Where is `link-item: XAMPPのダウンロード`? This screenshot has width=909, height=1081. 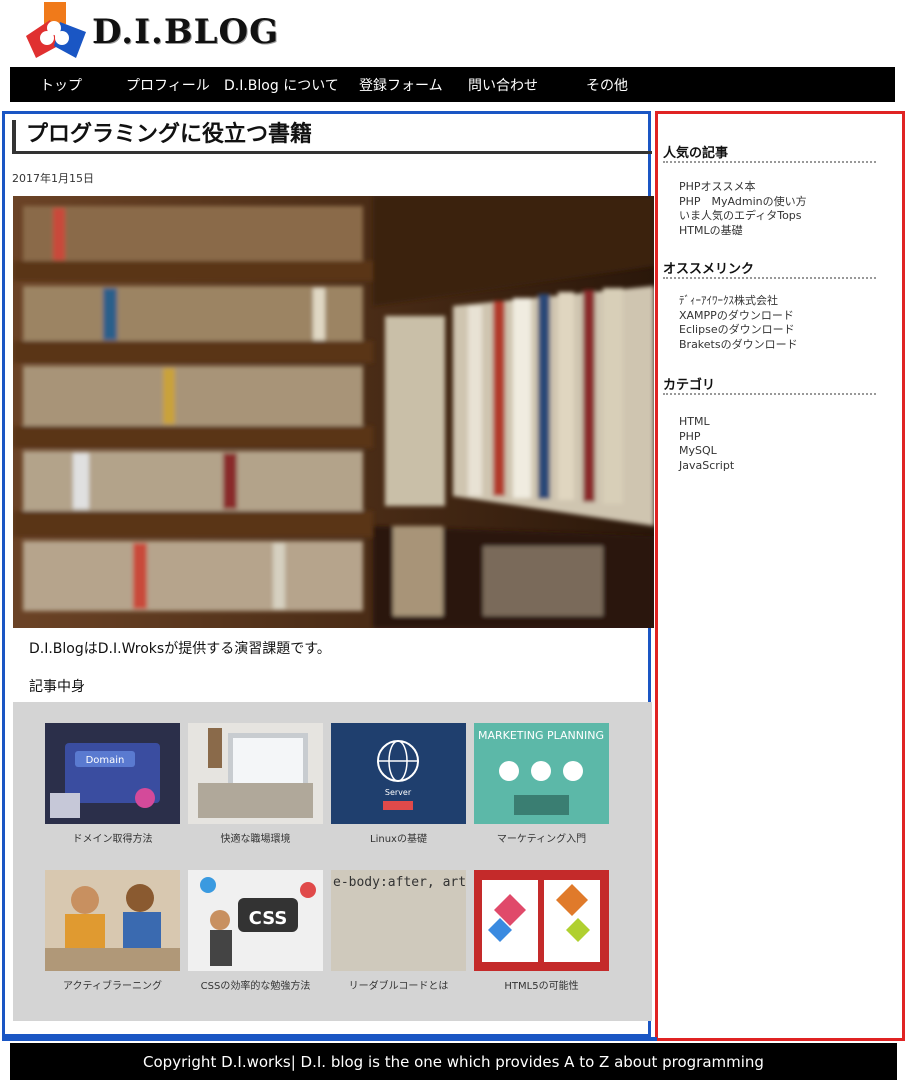 link-item: XAMPPのダウンロード is located at coordinates (738, 316).